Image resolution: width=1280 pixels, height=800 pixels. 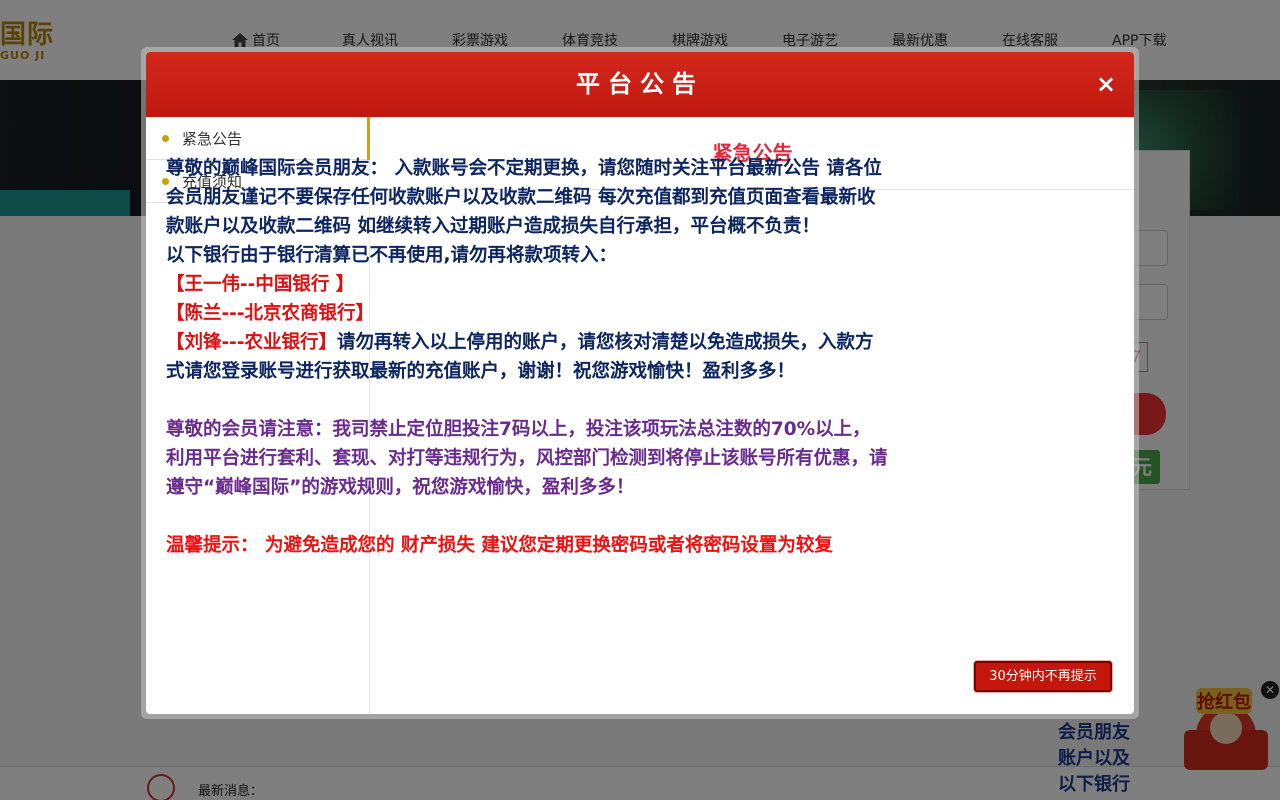 I want to click on modal-title: 平台公告, so click(x=640, y=84).